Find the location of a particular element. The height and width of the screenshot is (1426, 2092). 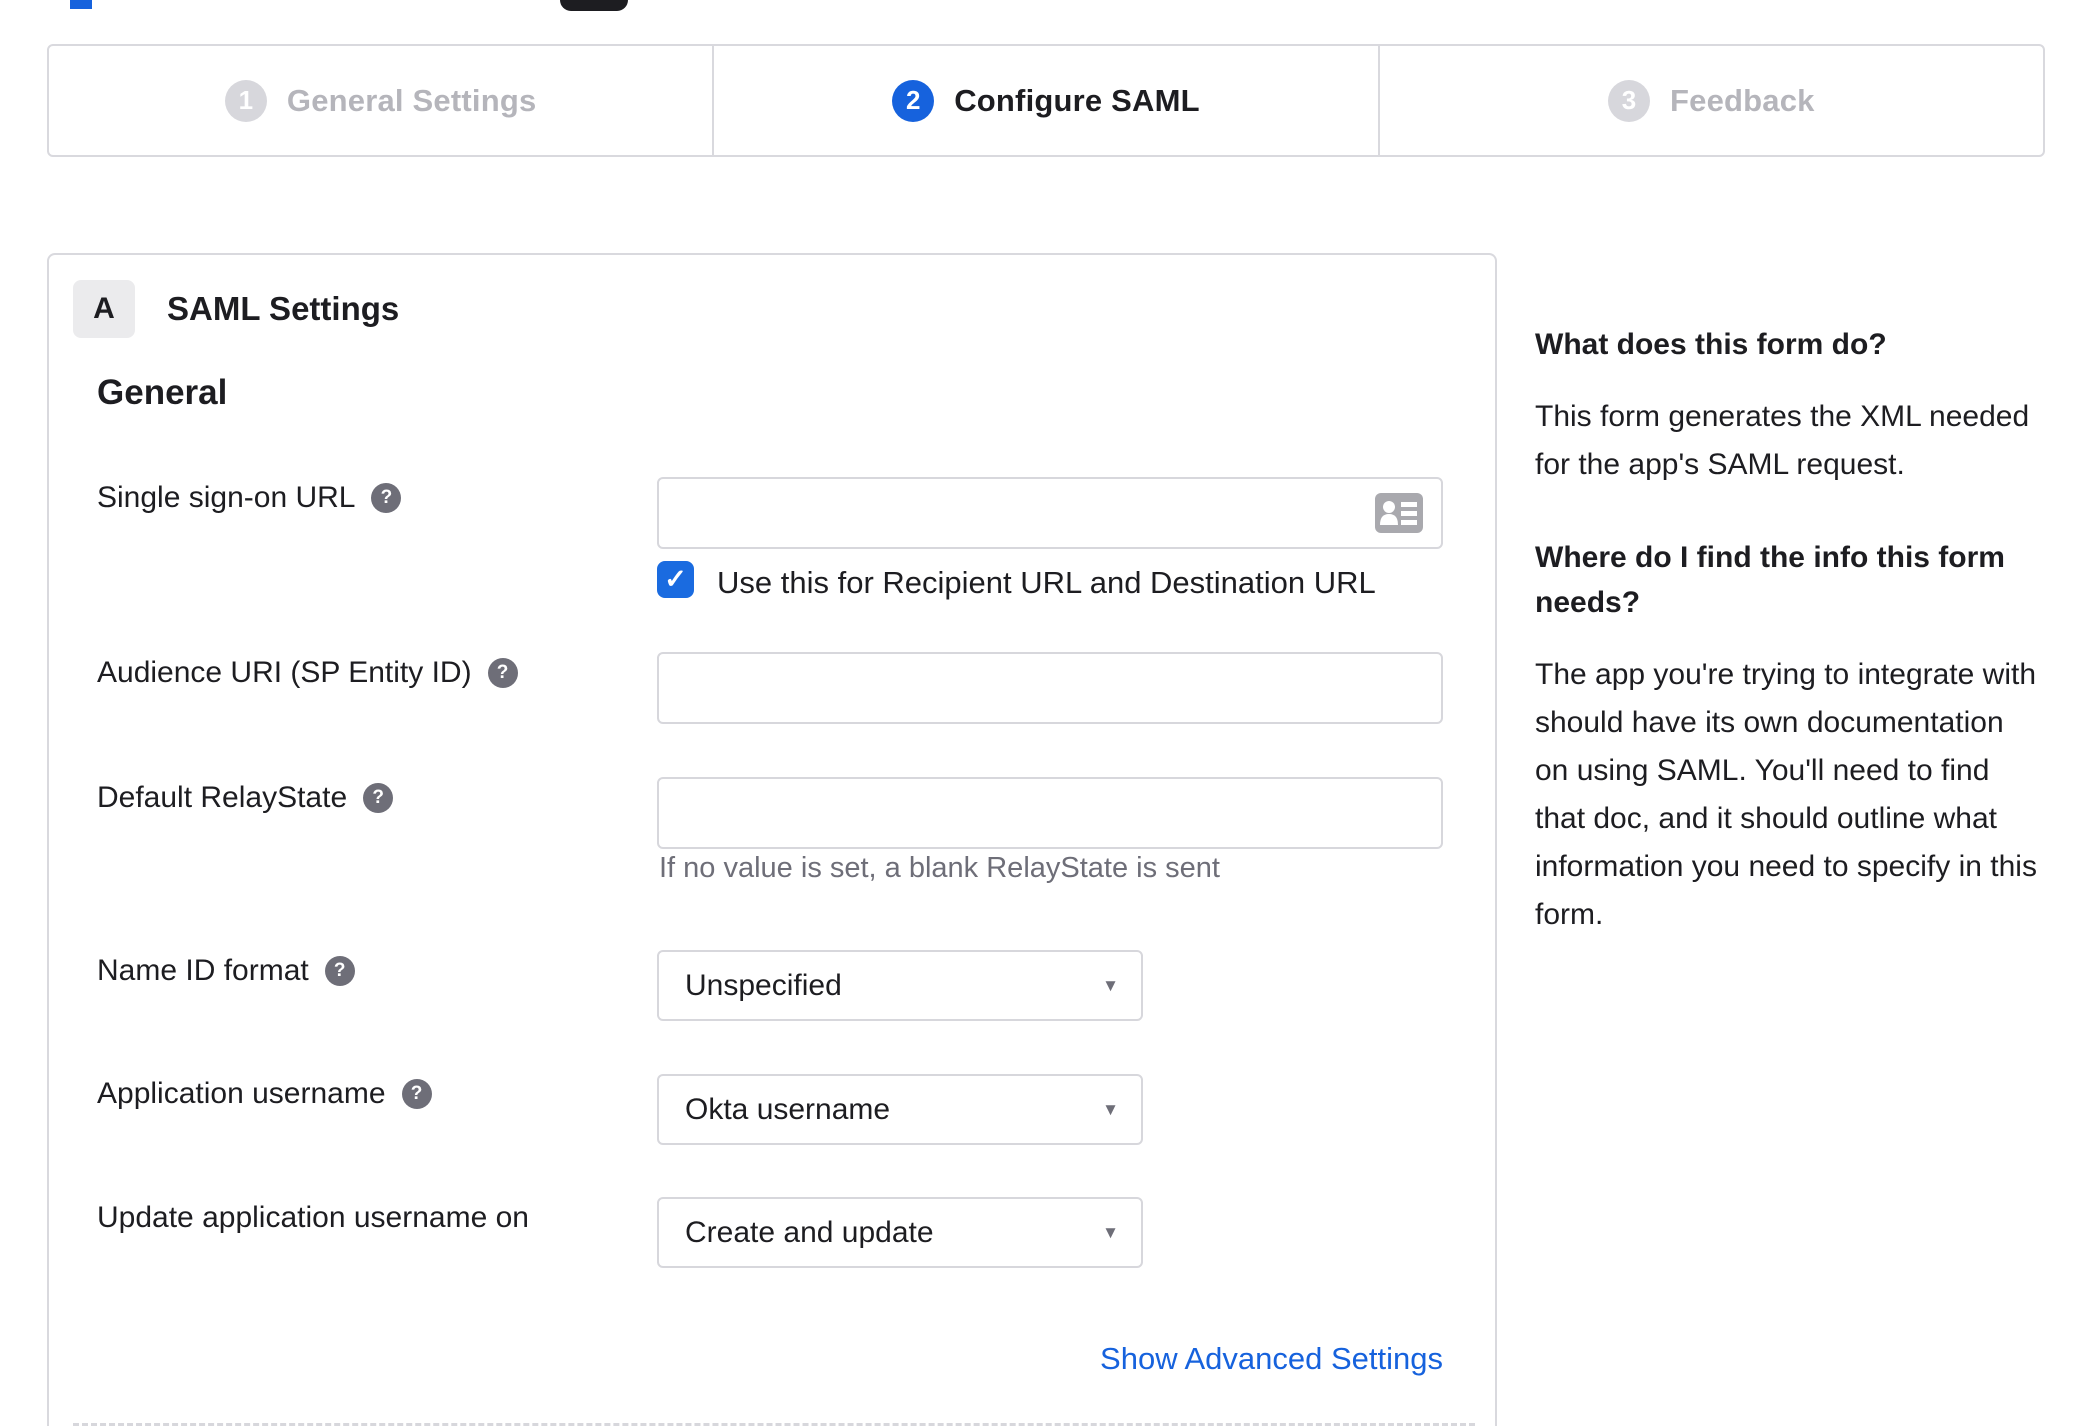

name-id-format-help-icon: ? is located at coordinates (339, 971).